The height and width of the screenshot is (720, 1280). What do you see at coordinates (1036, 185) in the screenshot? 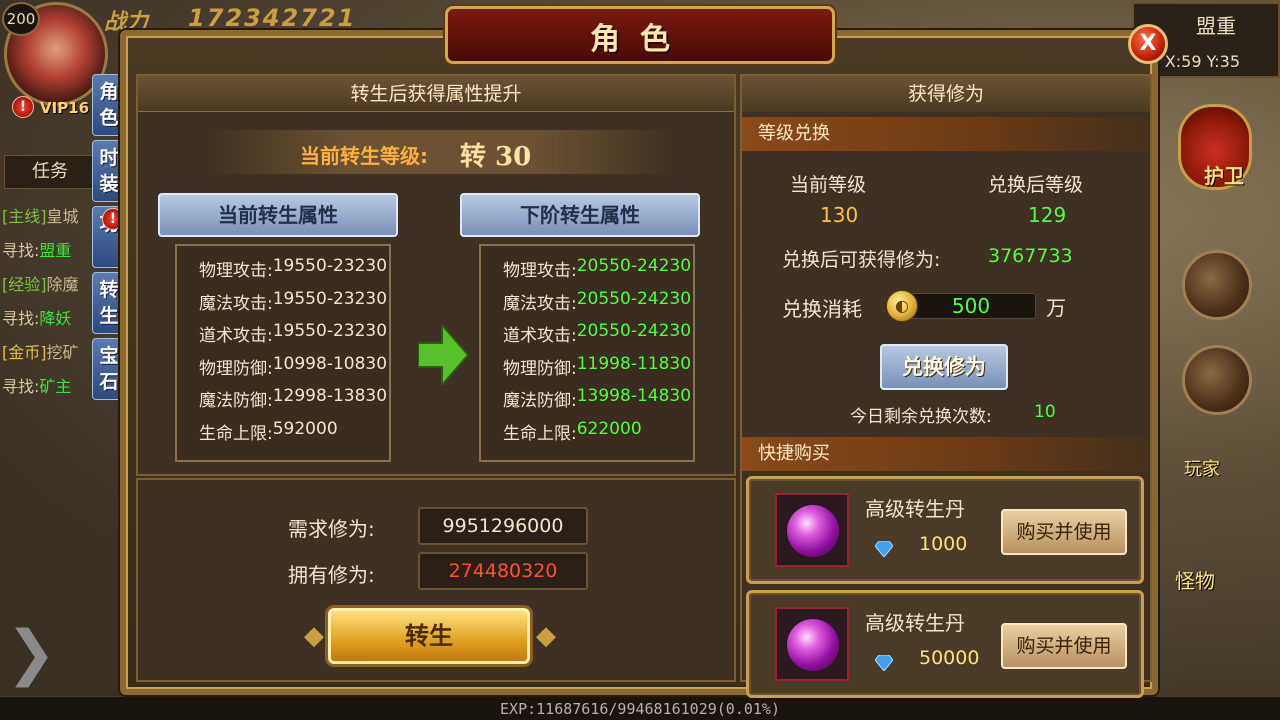
I see `after-exchange-level-label: 兑换后等级` at bounding box center [1036, 185].